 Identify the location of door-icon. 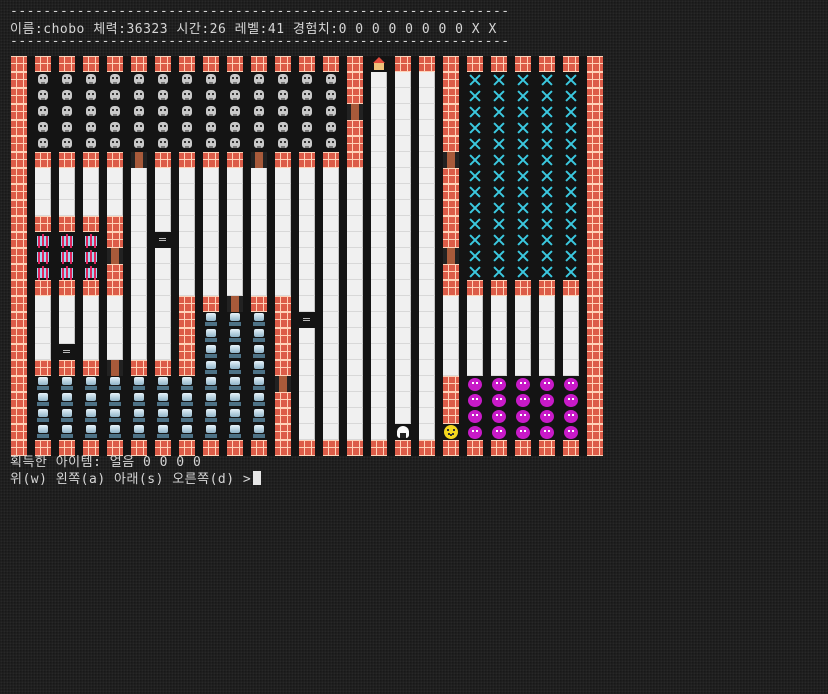
(451, 256).